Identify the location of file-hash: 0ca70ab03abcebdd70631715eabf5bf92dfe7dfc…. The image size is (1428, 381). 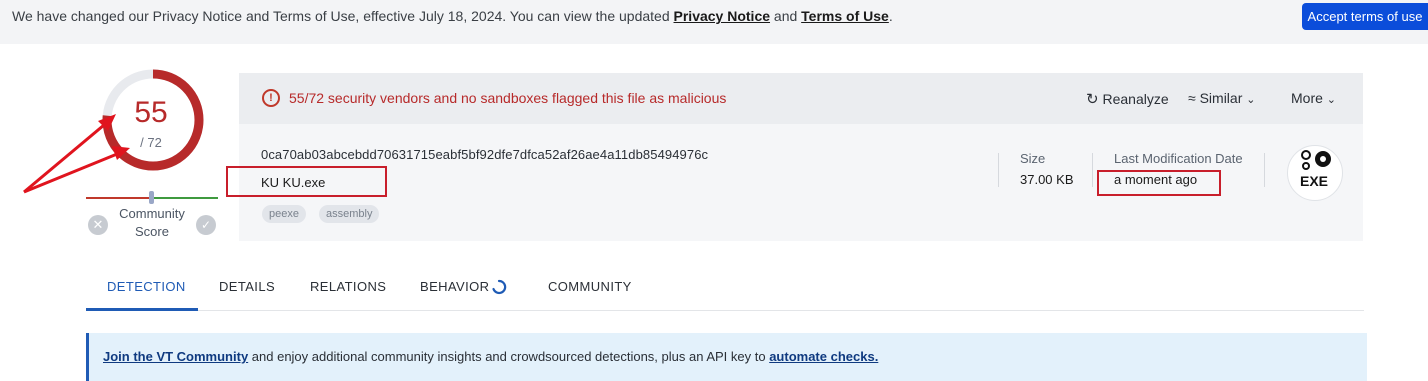
(484, 154).